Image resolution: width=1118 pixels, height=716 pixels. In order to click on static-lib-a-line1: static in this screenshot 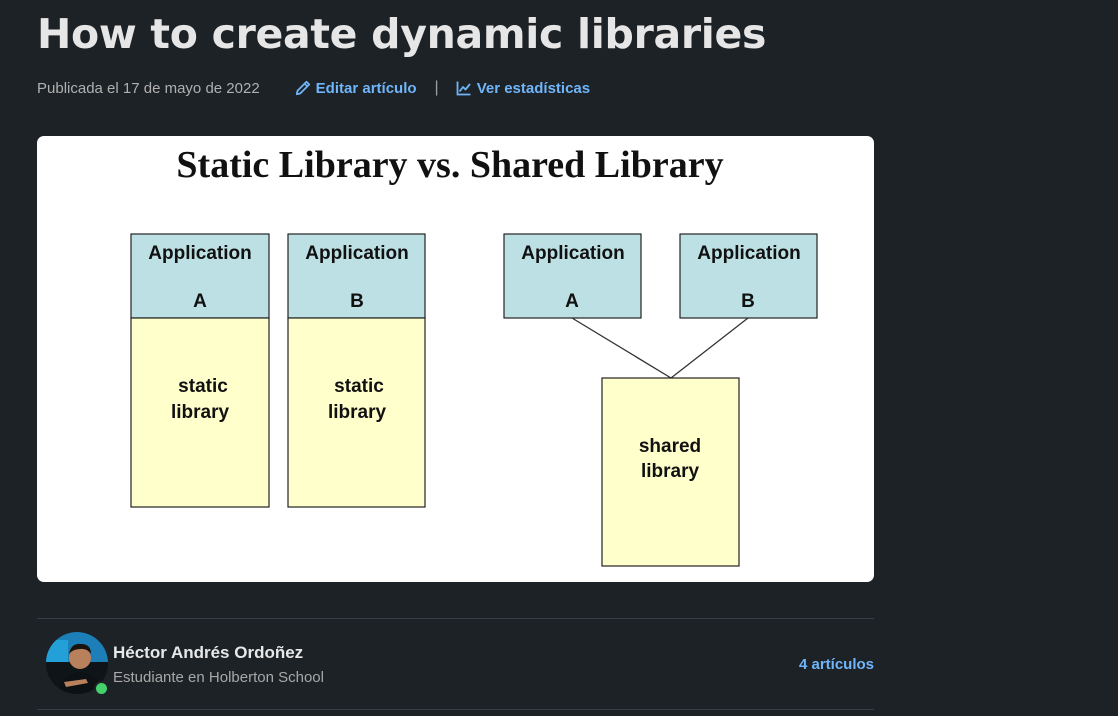, I will do `click(203, 386)`.